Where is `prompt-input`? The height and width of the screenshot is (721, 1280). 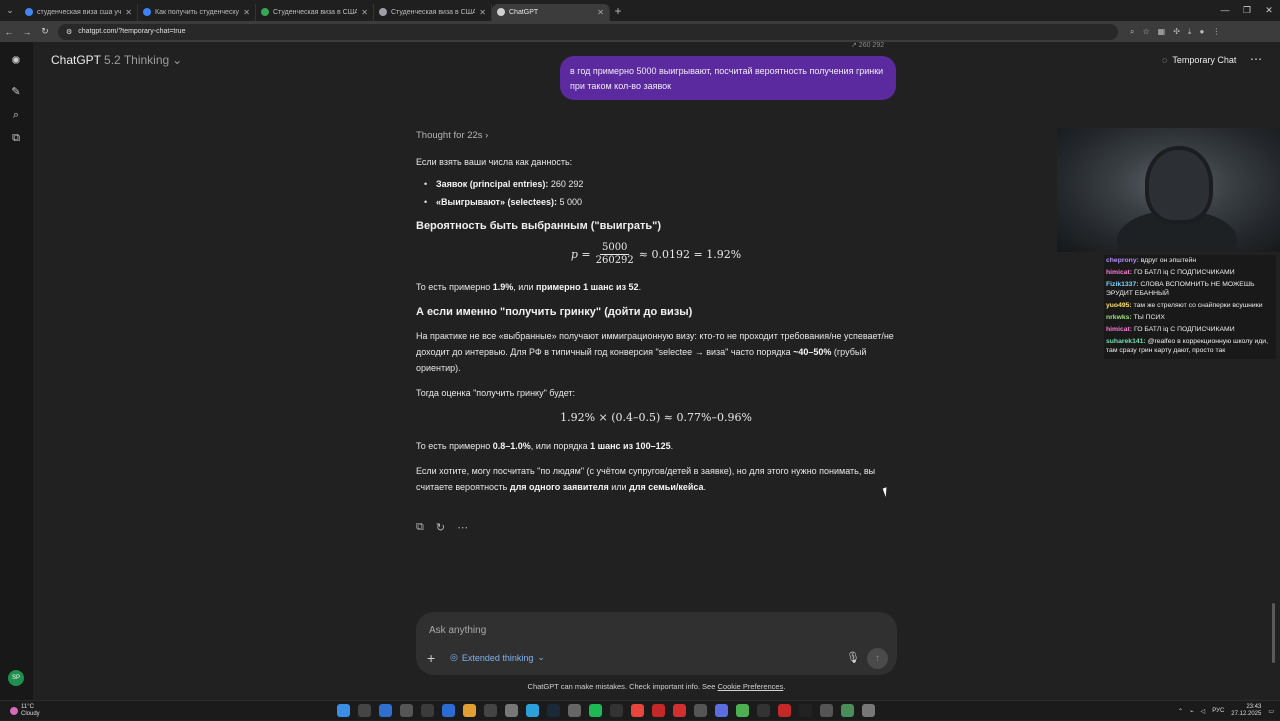
prompt-input is located at coordinates (639, 630).